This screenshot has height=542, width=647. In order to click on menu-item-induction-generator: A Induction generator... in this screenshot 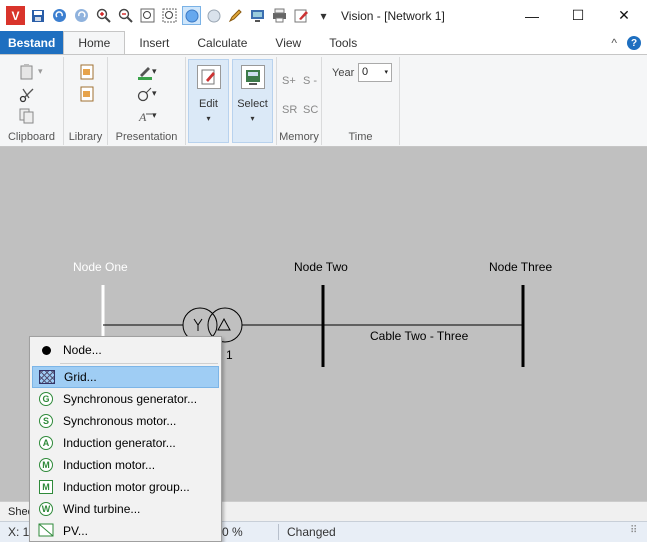, I will do `click(125, 443)`.